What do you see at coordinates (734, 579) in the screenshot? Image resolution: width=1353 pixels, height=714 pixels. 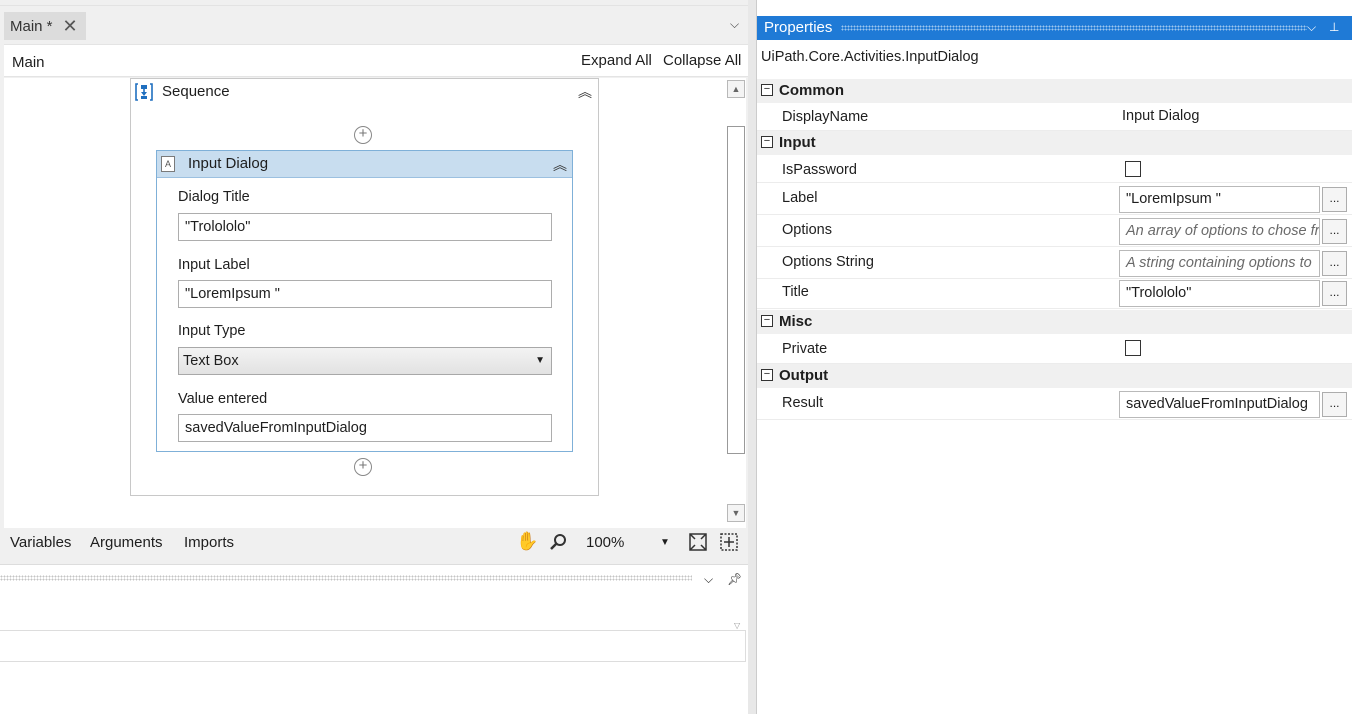 I see `pin-icon: 📌︎` at bounding box center [734, 579].